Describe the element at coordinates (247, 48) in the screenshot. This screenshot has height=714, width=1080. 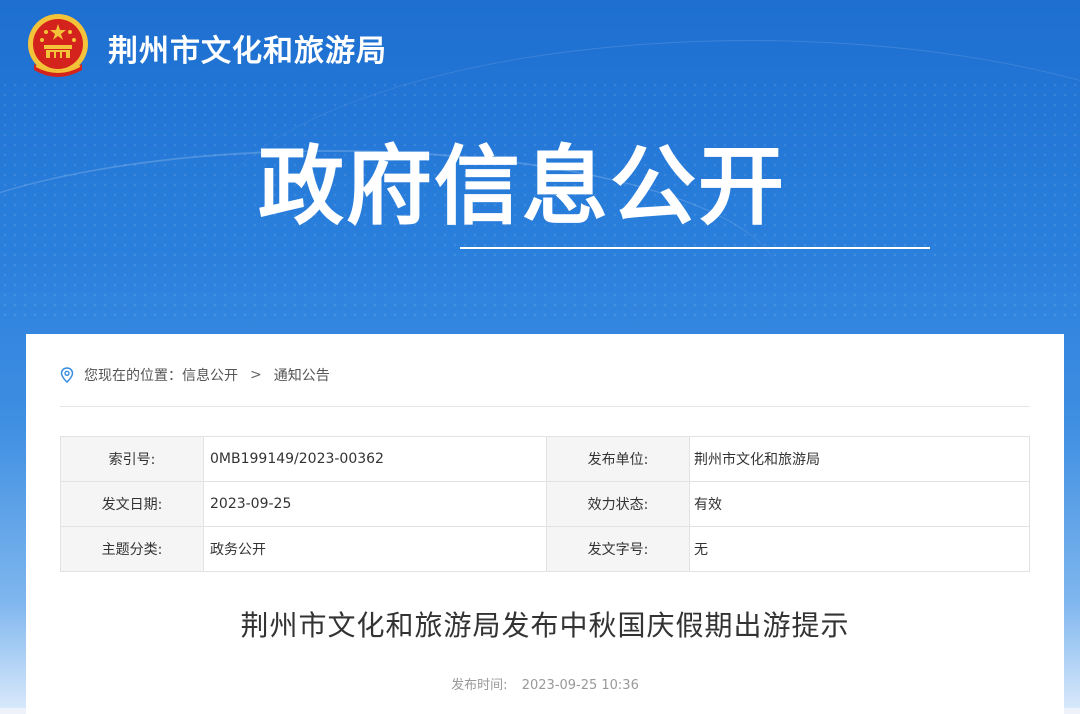
I see `site-title: 荆州市文化和旅游局` at that location.